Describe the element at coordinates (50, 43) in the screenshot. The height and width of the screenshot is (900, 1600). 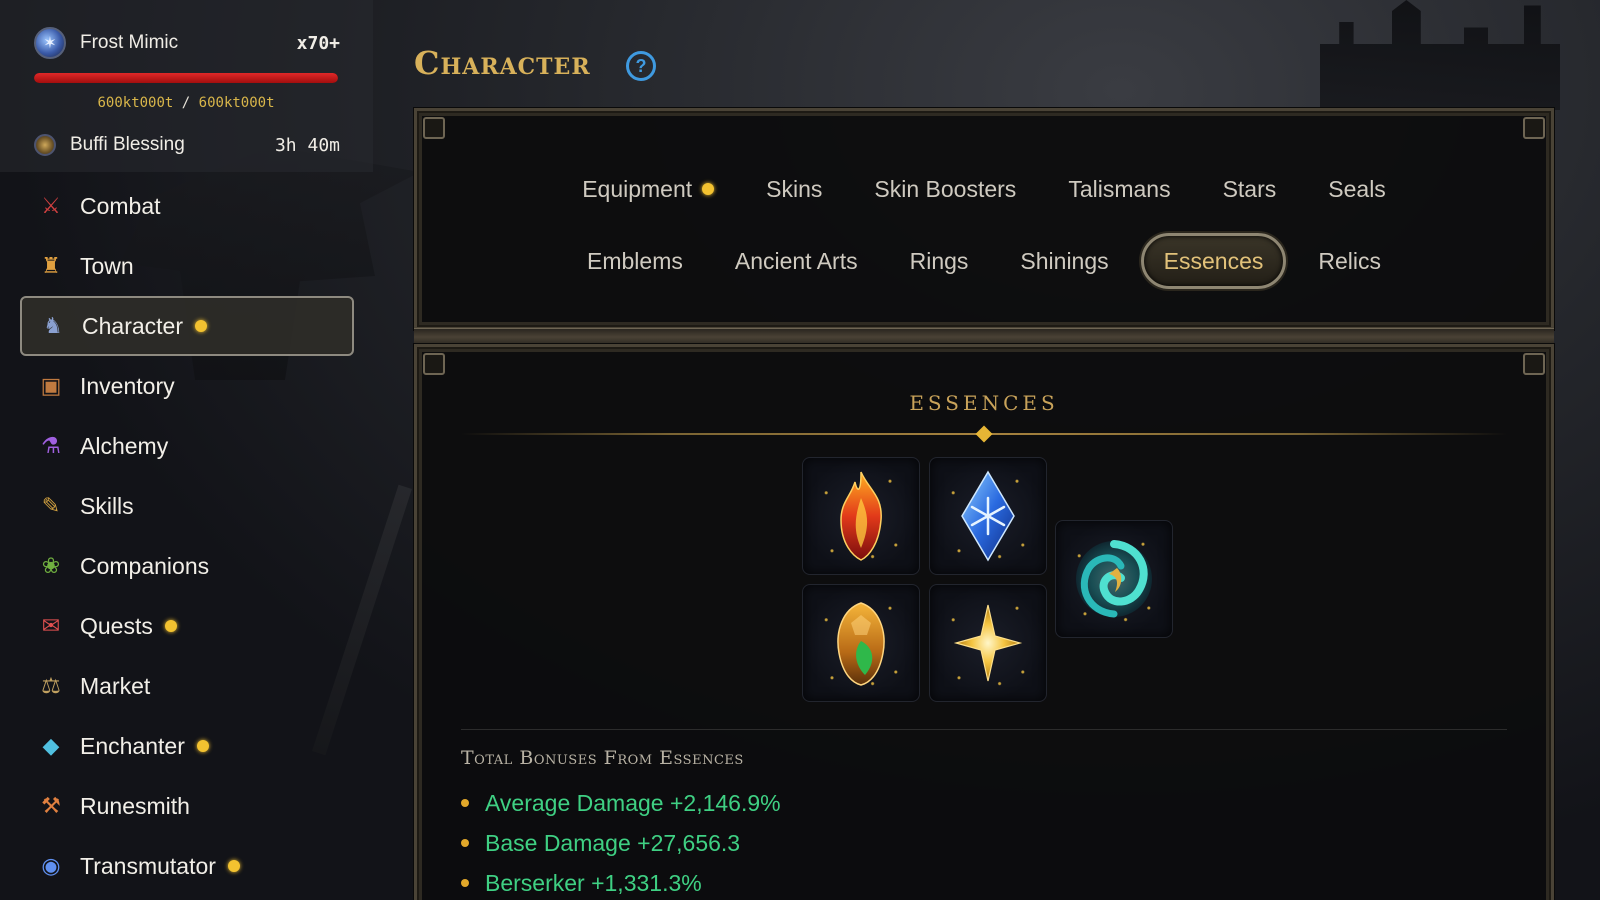
I see `frost-orb-icon: ✶` at that location.